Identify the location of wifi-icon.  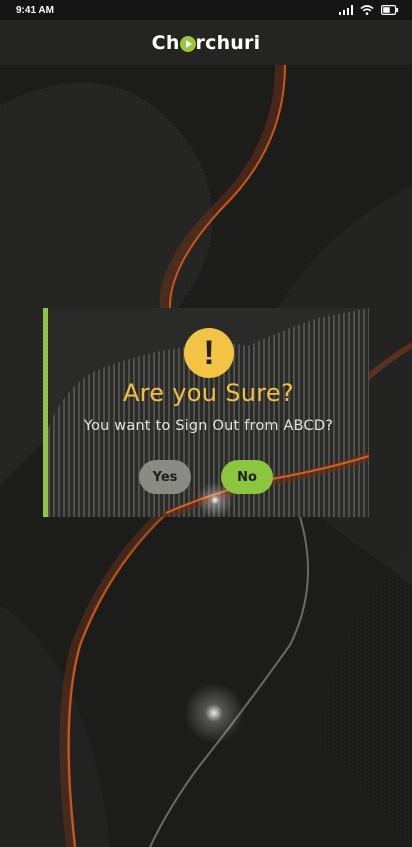
(367, 10).